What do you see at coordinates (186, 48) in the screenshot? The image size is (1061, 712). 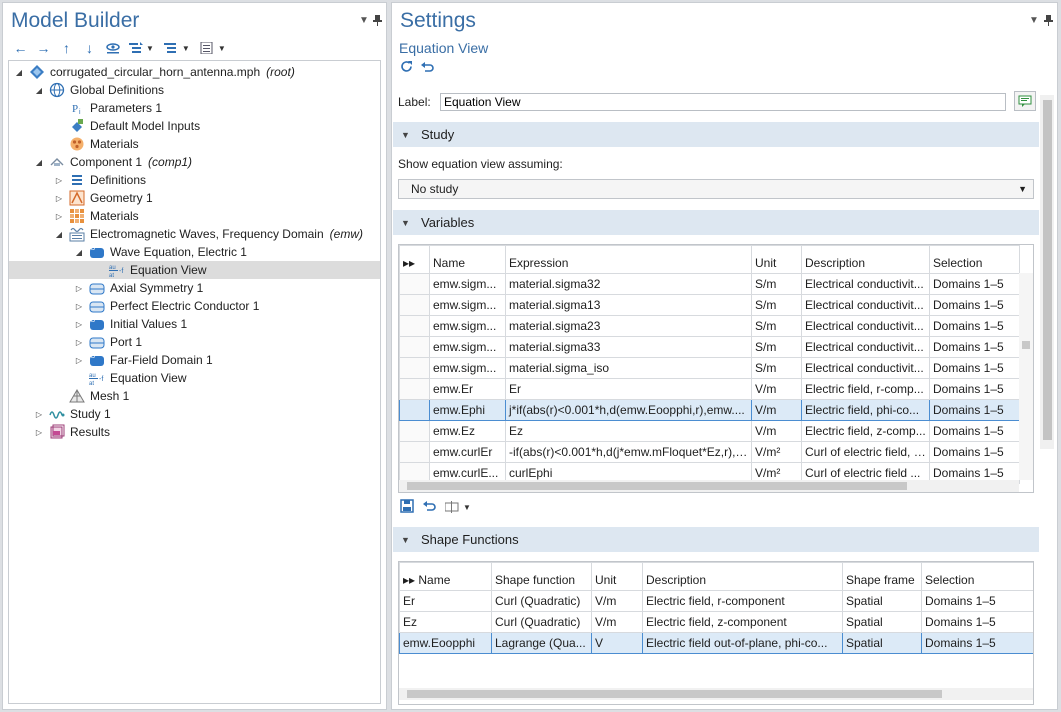 I see `collapse-dropdown-icon: ▼` at bounding box center [186, 48].